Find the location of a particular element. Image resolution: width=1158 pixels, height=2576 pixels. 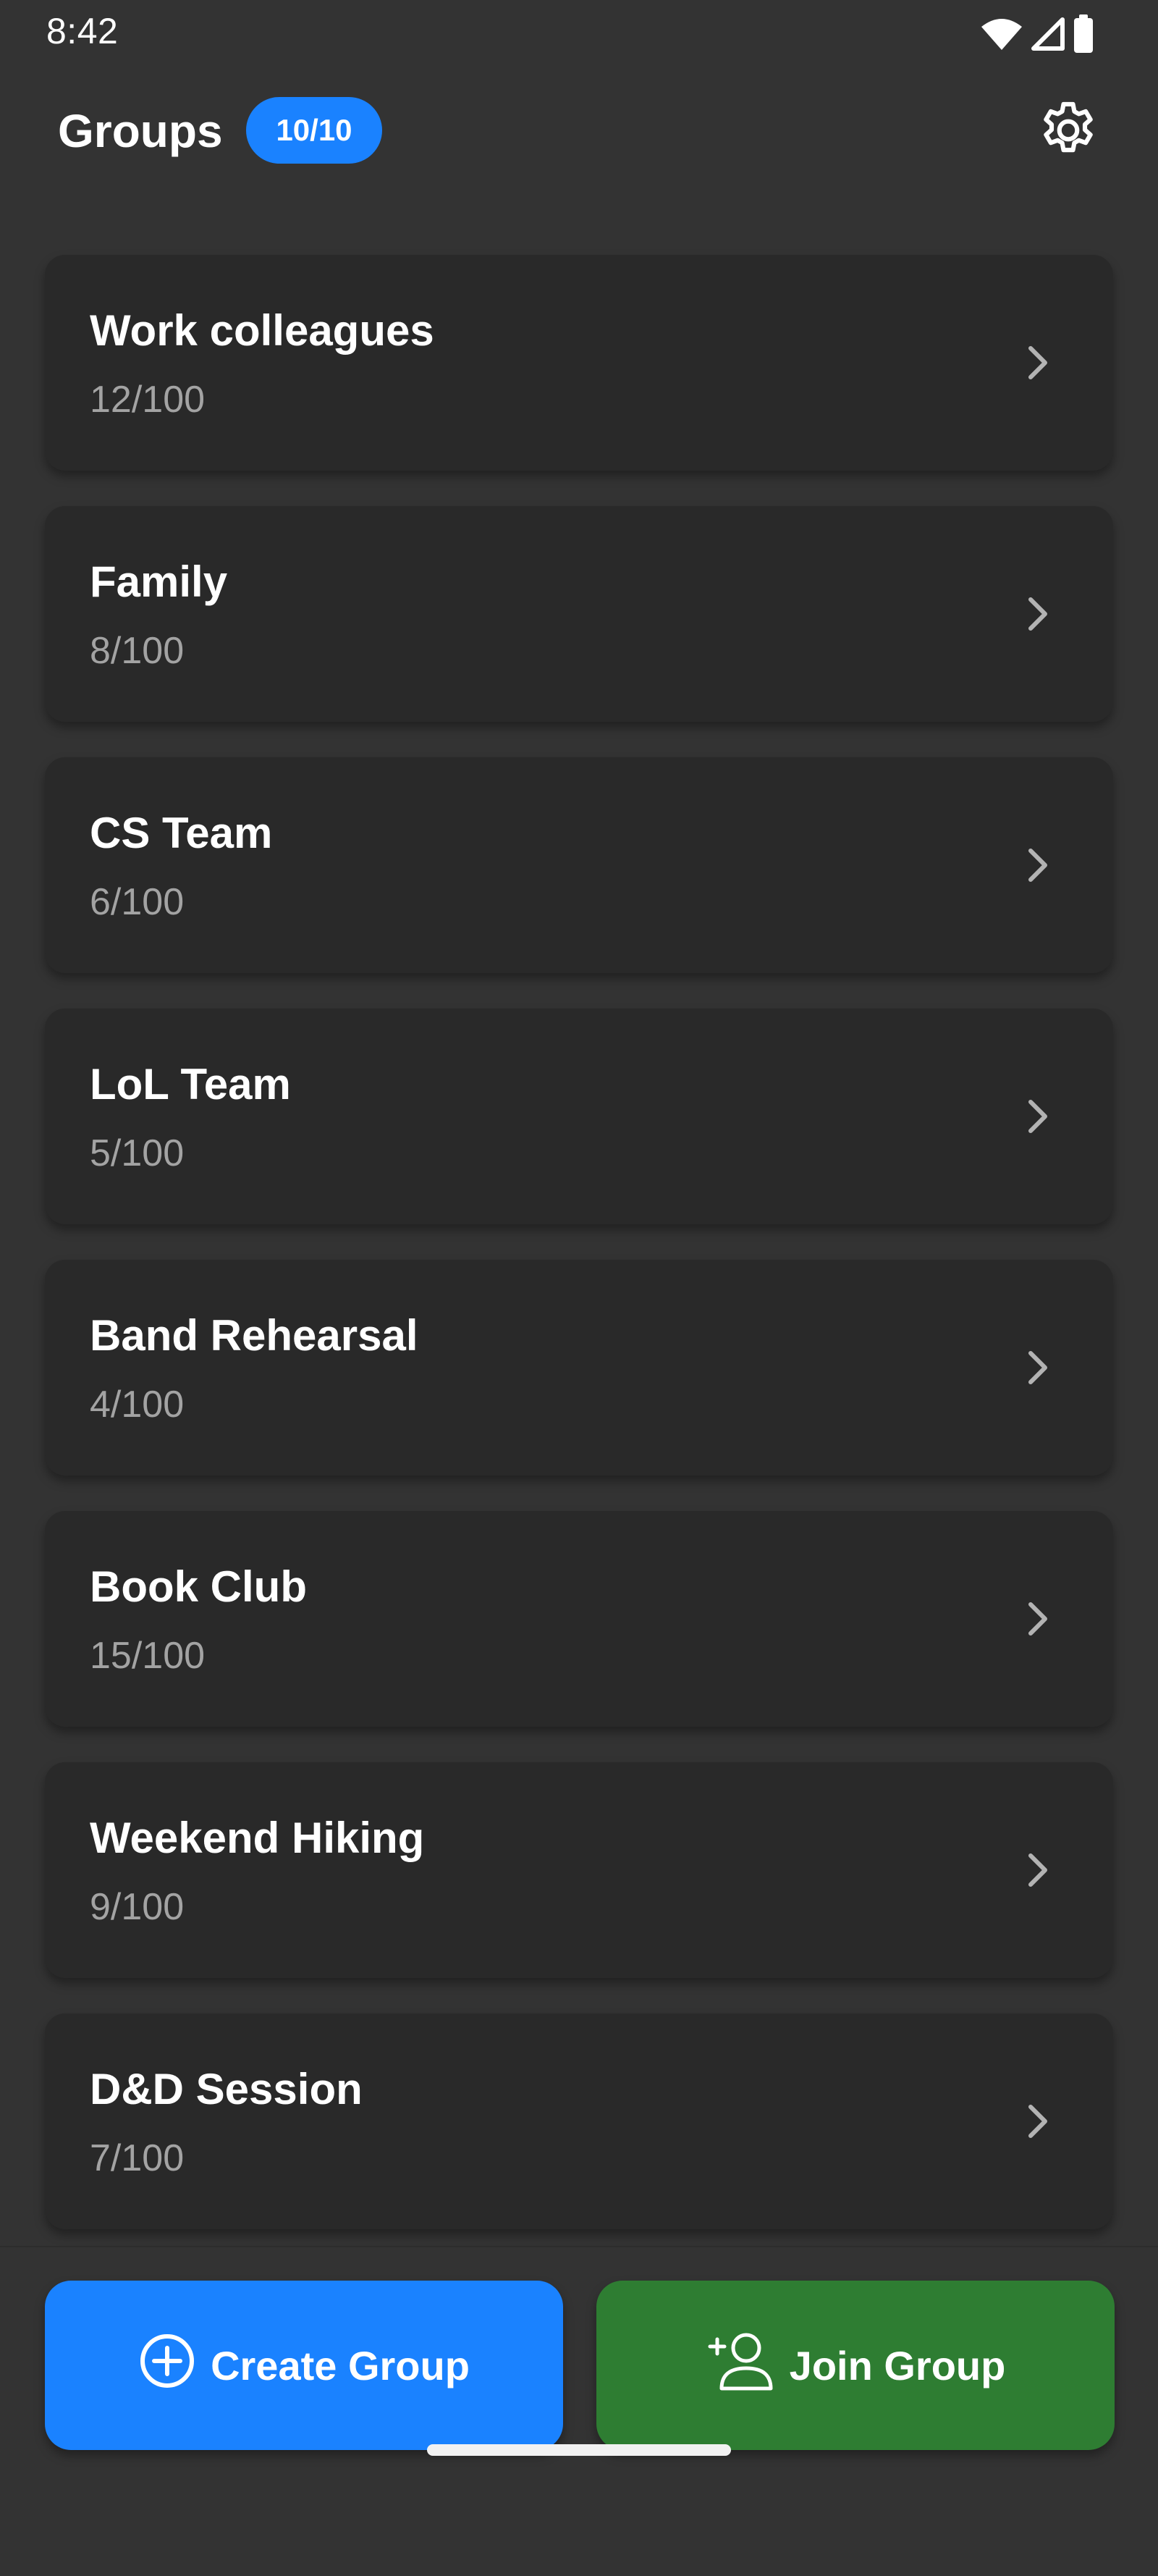

status-time: 8:42 is located at coordinates (82, 31).